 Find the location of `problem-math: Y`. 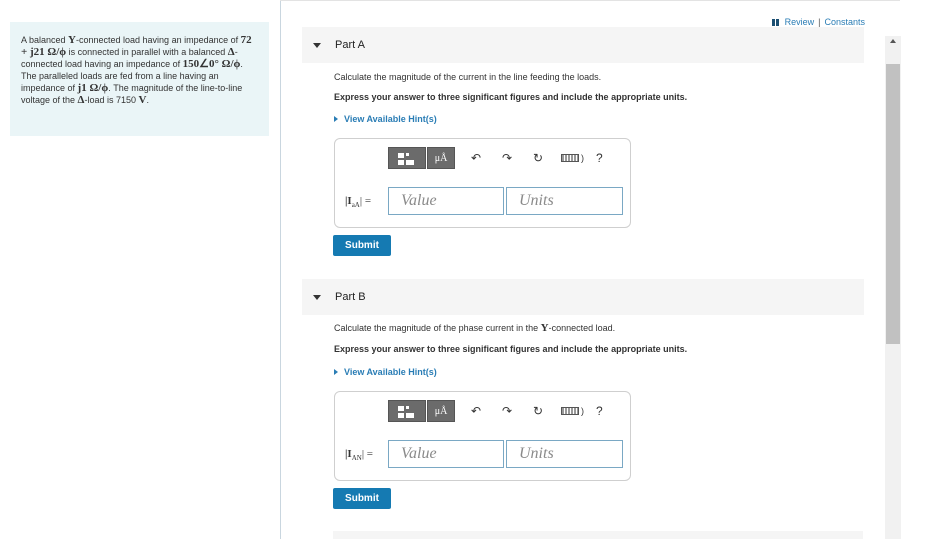

problem-math: Y is located at coordinates (72, 40).